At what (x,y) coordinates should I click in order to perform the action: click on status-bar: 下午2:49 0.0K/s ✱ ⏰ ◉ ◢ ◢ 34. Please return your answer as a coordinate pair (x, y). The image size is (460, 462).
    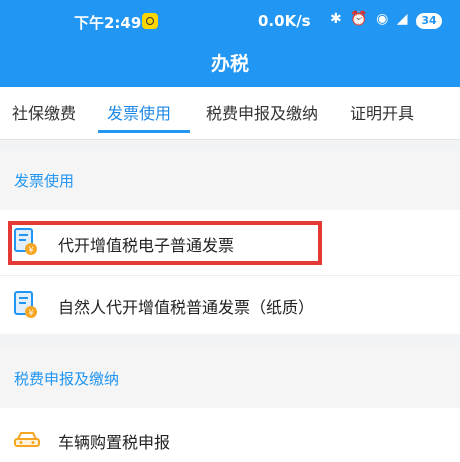
    Looking at the image, I should click on (230, 20).